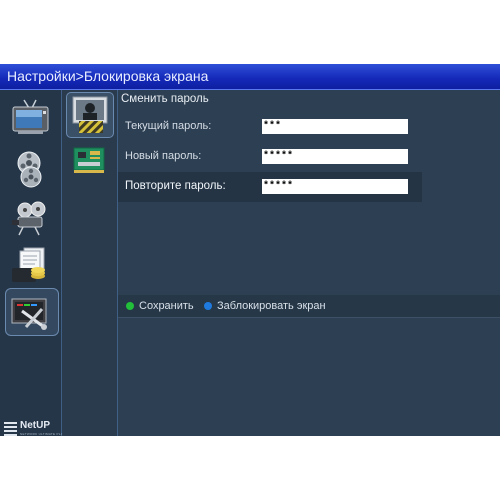 Image resolution: width=500 pixels, height=500 pixels. What do you see at coordinates (29, 314) in the screenshot?
I see `settings-tools-icon` at bounding box center [29, 314].